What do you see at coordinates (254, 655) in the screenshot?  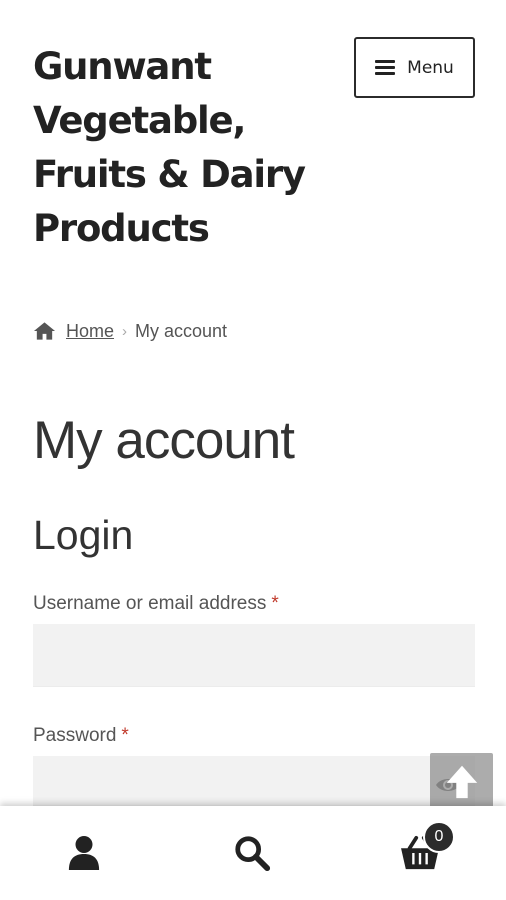 I see `username-input` at bounding box center [254, 655].